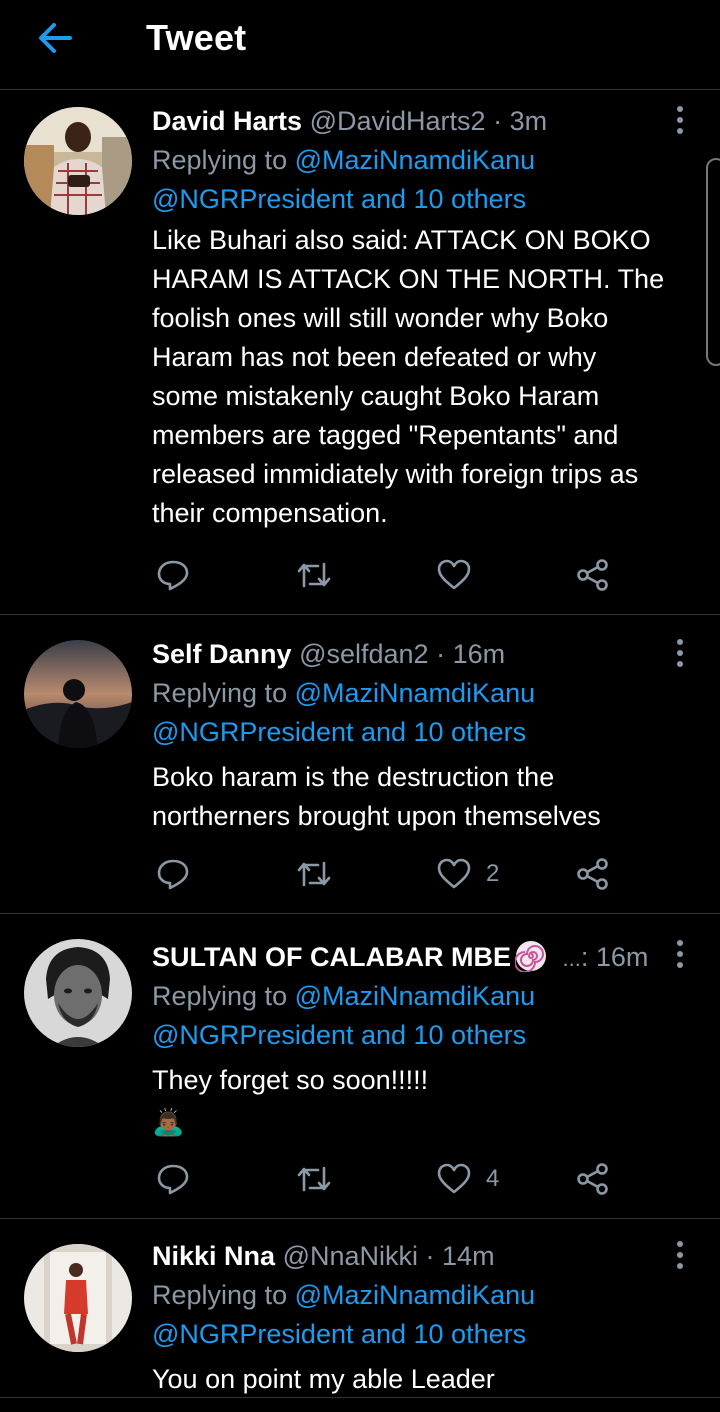  What do you see at coordinates (290, 1080) in the screenshot?
I see `tweet-text-line: They forget so soon!!!!!` at bounding box center [290, 1080].